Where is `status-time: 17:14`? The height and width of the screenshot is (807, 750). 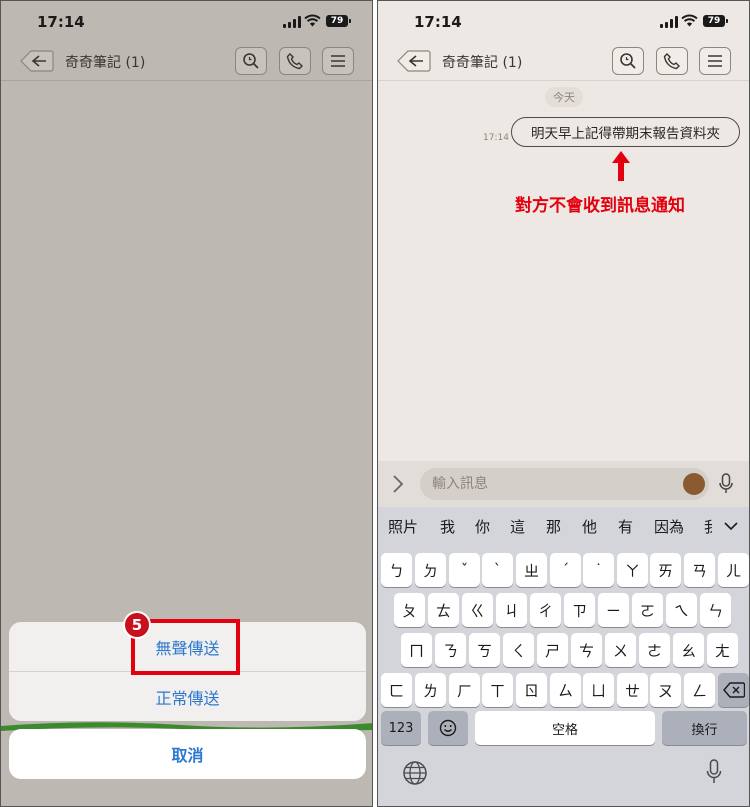 status-time: 17:14 is located at coordinates (61, 22).